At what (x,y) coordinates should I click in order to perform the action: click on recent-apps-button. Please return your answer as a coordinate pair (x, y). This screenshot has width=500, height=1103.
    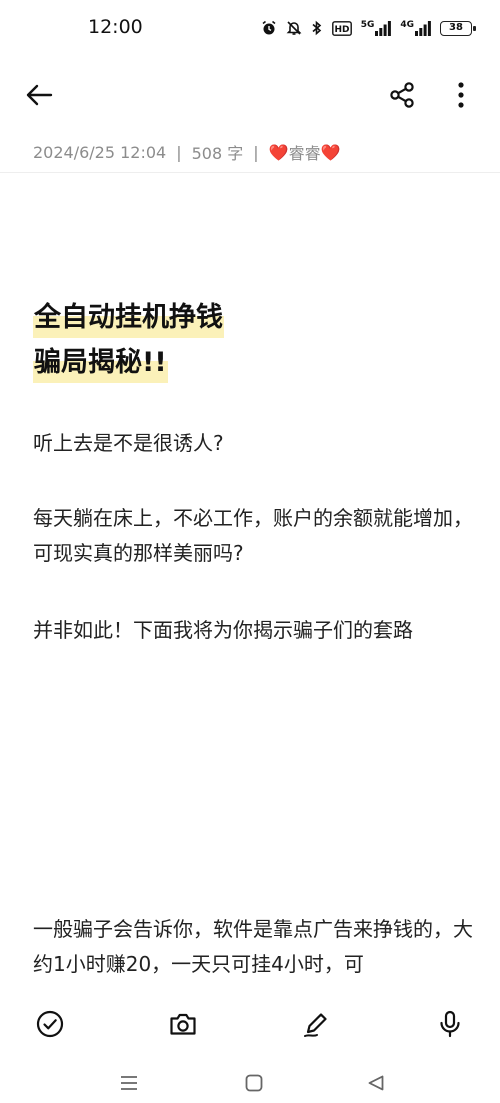
    Looking at the image, I should click on (129, 1083).